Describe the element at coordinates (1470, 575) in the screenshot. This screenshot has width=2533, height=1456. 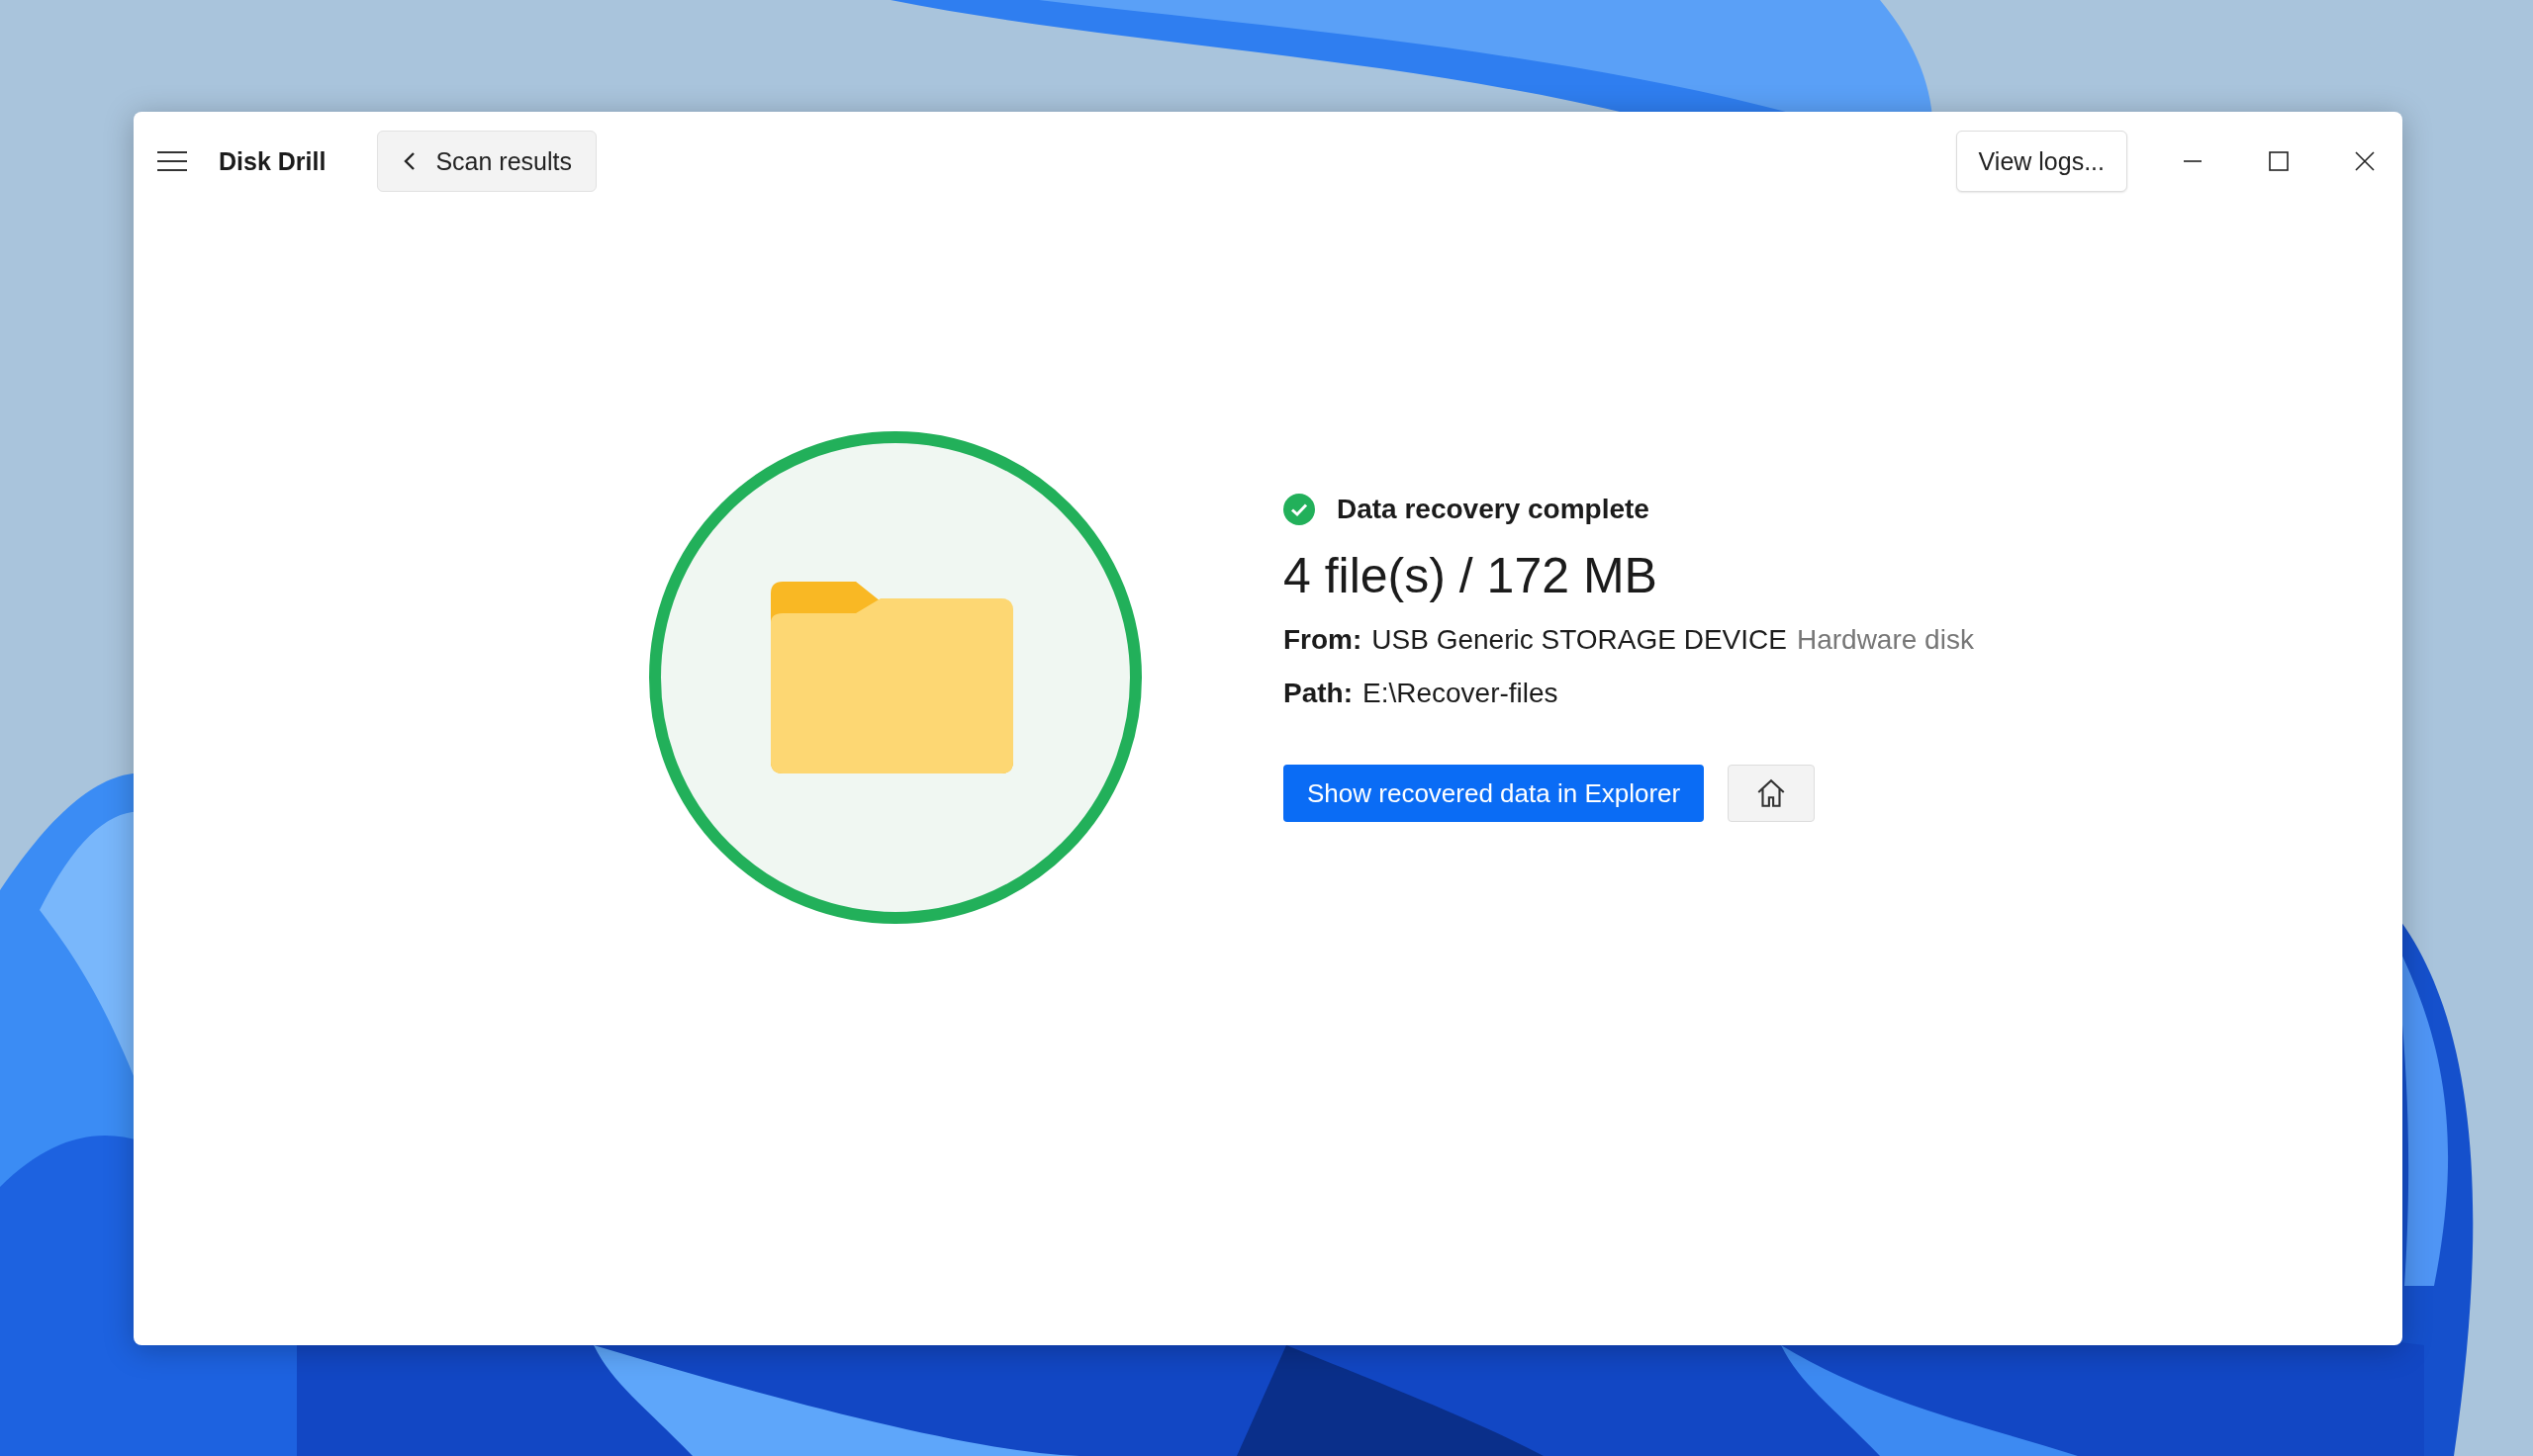
I see `summary-text: 4 file(s) / 172 MB` at that location.